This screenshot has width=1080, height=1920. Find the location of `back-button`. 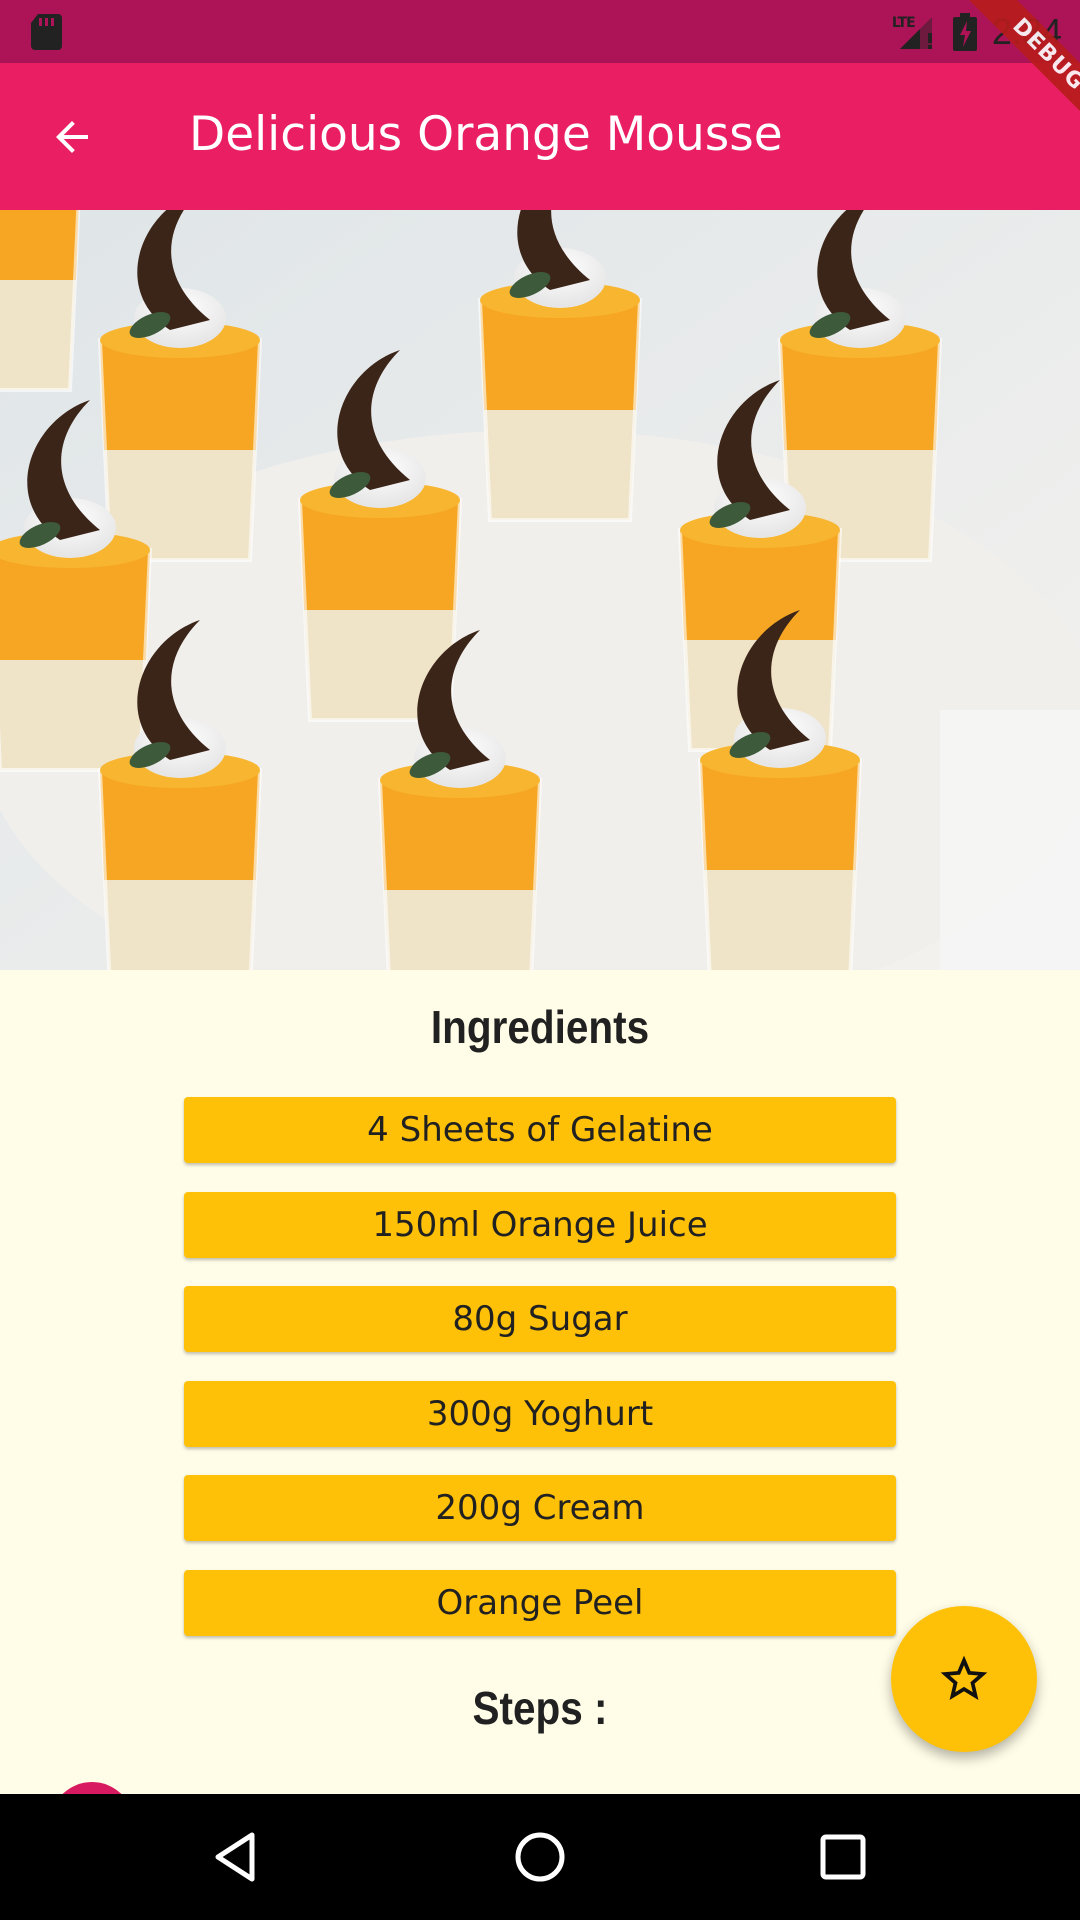

back-button is located at coordinates (72, 137).